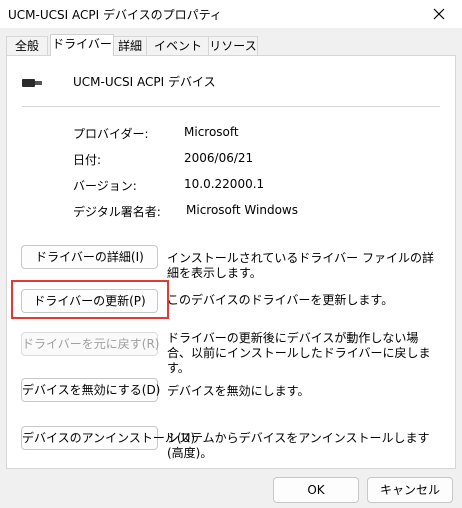 The width and height of the screenshot is (462, 508). I want to click on uninstall-device-description: システムからデバイスをアンインストールします (高度)。, so click(298, 445).